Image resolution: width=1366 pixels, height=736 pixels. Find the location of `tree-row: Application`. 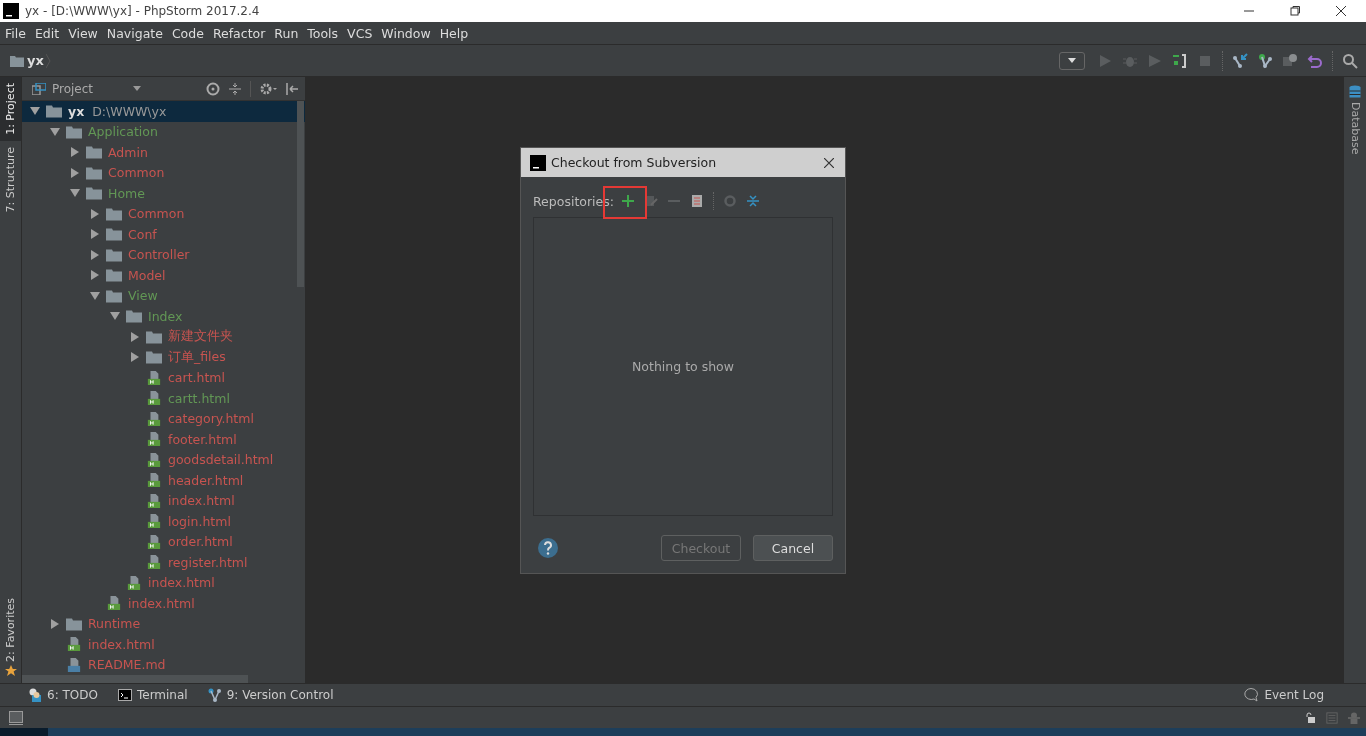

tree-row: Application is located at coordinates (163, 131).